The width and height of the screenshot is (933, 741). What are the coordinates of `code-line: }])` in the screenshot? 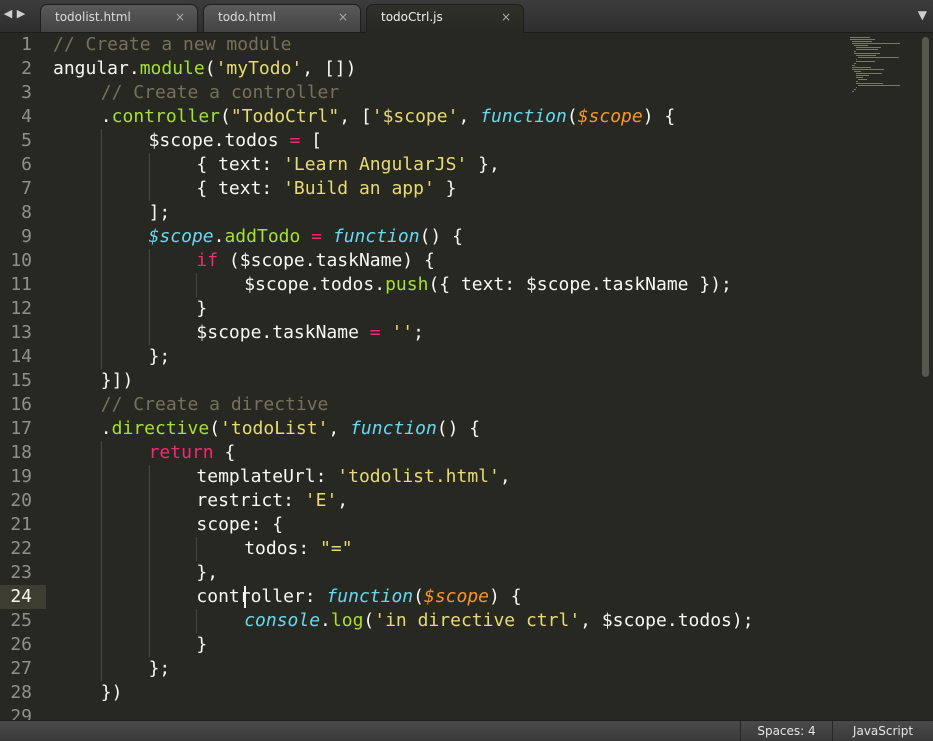 It's located at (117, 381).